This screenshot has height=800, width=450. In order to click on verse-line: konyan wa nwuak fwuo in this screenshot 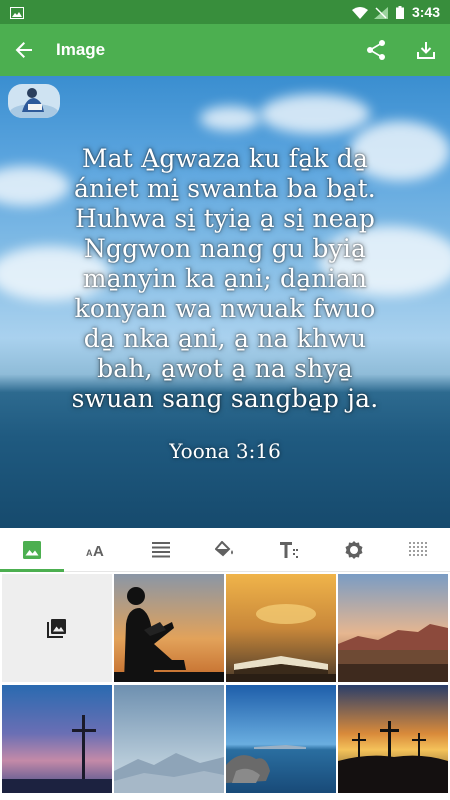, I will do `click(225, 308)`.